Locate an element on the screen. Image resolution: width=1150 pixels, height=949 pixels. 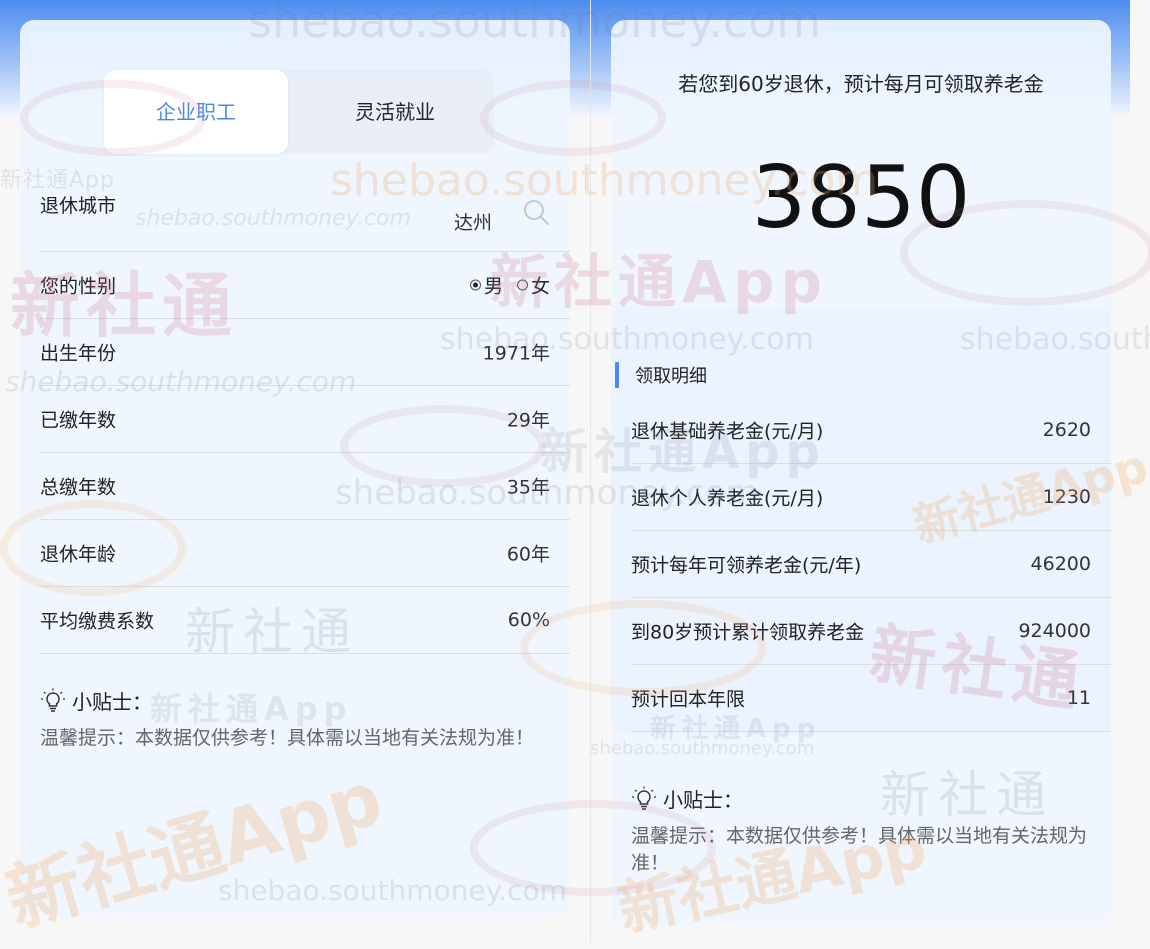
detail-label: 预计回本年限 is located at coordinates (688, 699).